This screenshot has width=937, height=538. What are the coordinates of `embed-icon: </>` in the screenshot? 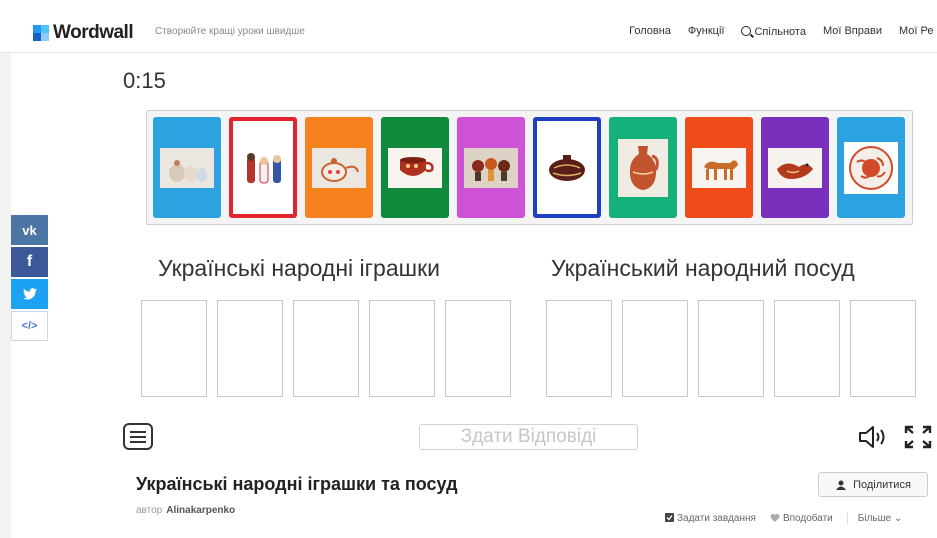 It's located at (29, 326).